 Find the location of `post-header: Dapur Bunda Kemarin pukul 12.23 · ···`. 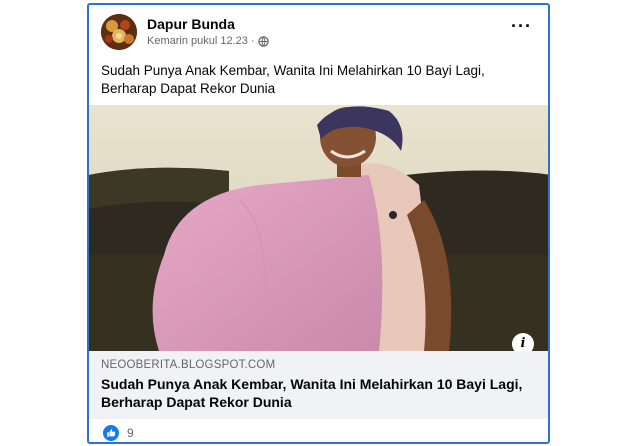

post-header: Dapur Bunda Kemarin pukul 12.23 · ··· is located at coordinates (318, 30).